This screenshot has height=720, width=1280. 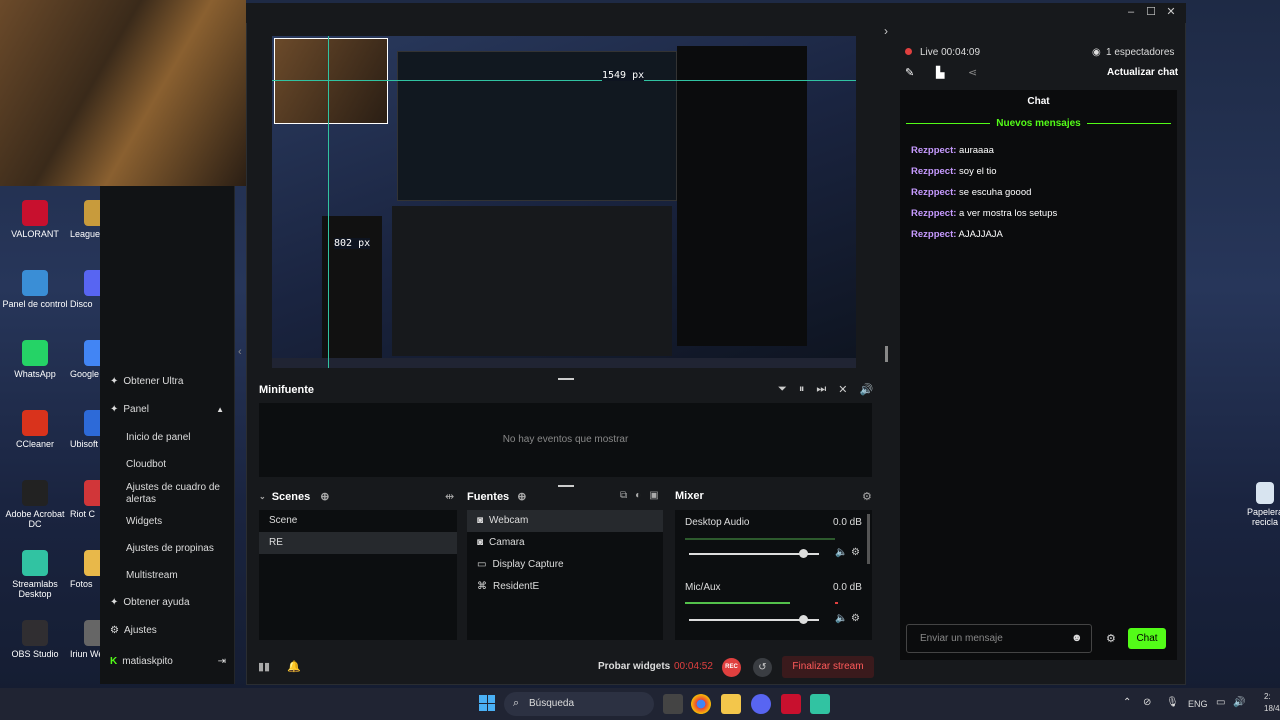 What do you see at coordinates (133, 630) in the screenshot?
I see `nav-ajustes: ⚙ Ajustes` at bounding box center [133, 630].